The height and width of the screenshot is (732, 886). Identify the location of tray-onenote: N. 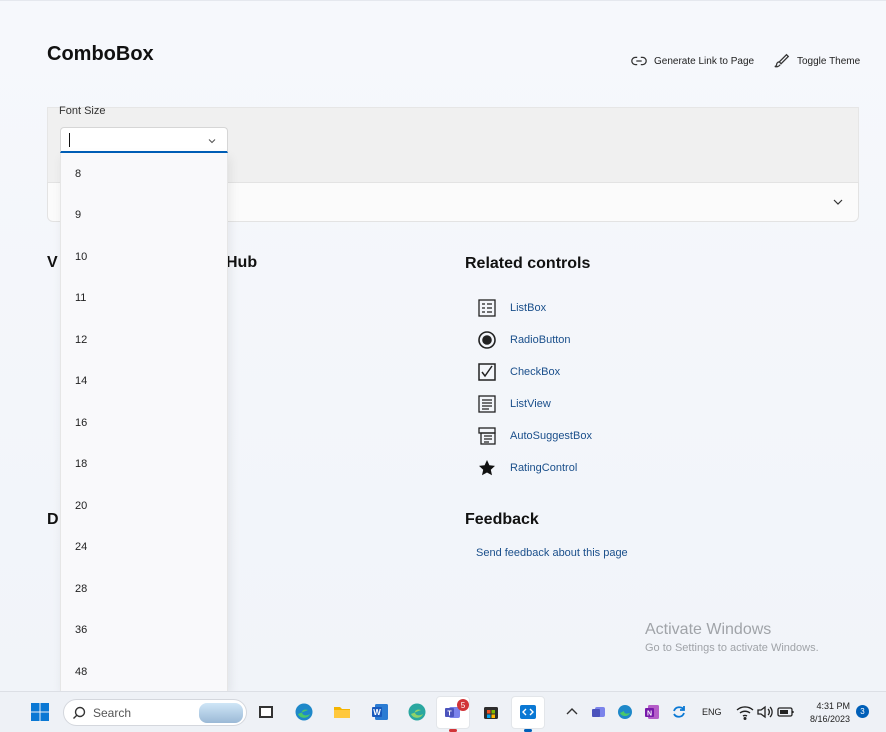
(652, 712).